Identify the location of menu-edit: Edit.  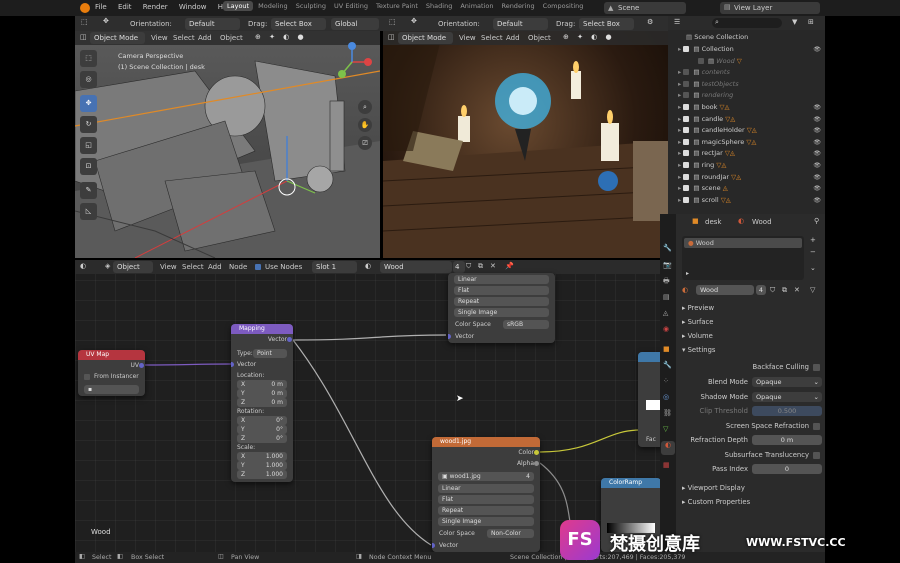
(125, 7).